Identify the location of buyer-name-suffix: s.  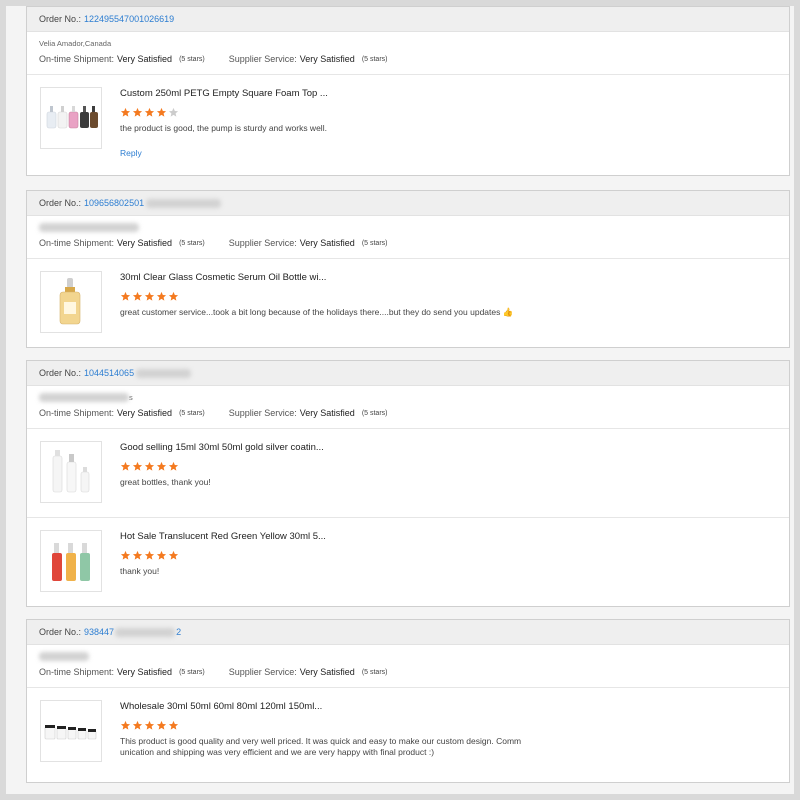
(131, 397).